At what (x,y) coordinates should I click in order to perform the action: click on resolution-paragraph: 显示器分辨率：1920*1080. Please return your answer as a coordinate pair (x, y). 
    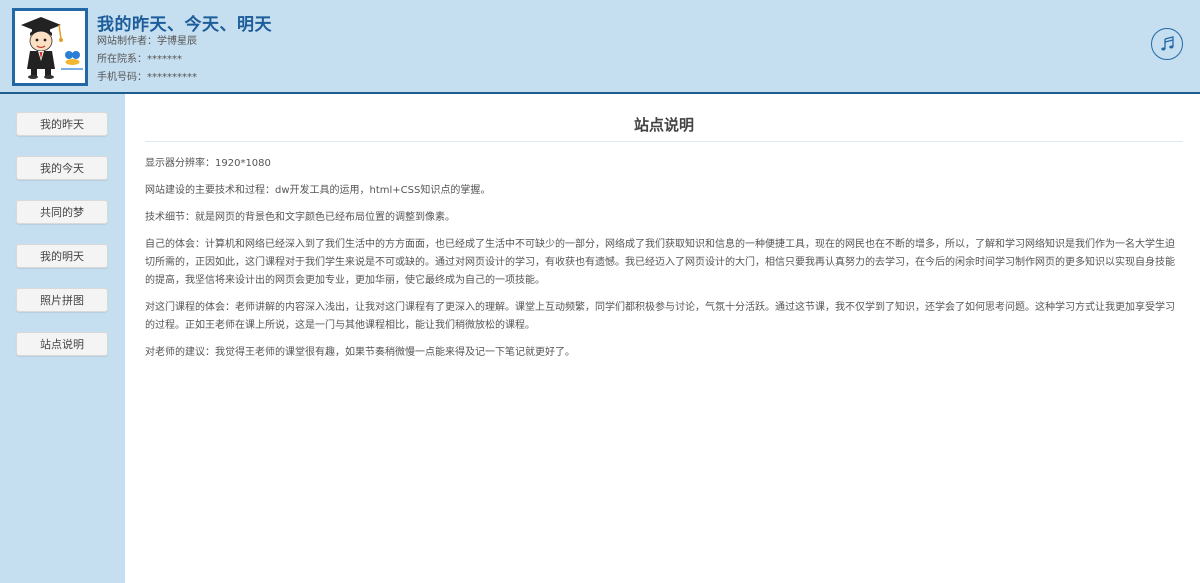
    Looking at the image, I should click on (208, 163).